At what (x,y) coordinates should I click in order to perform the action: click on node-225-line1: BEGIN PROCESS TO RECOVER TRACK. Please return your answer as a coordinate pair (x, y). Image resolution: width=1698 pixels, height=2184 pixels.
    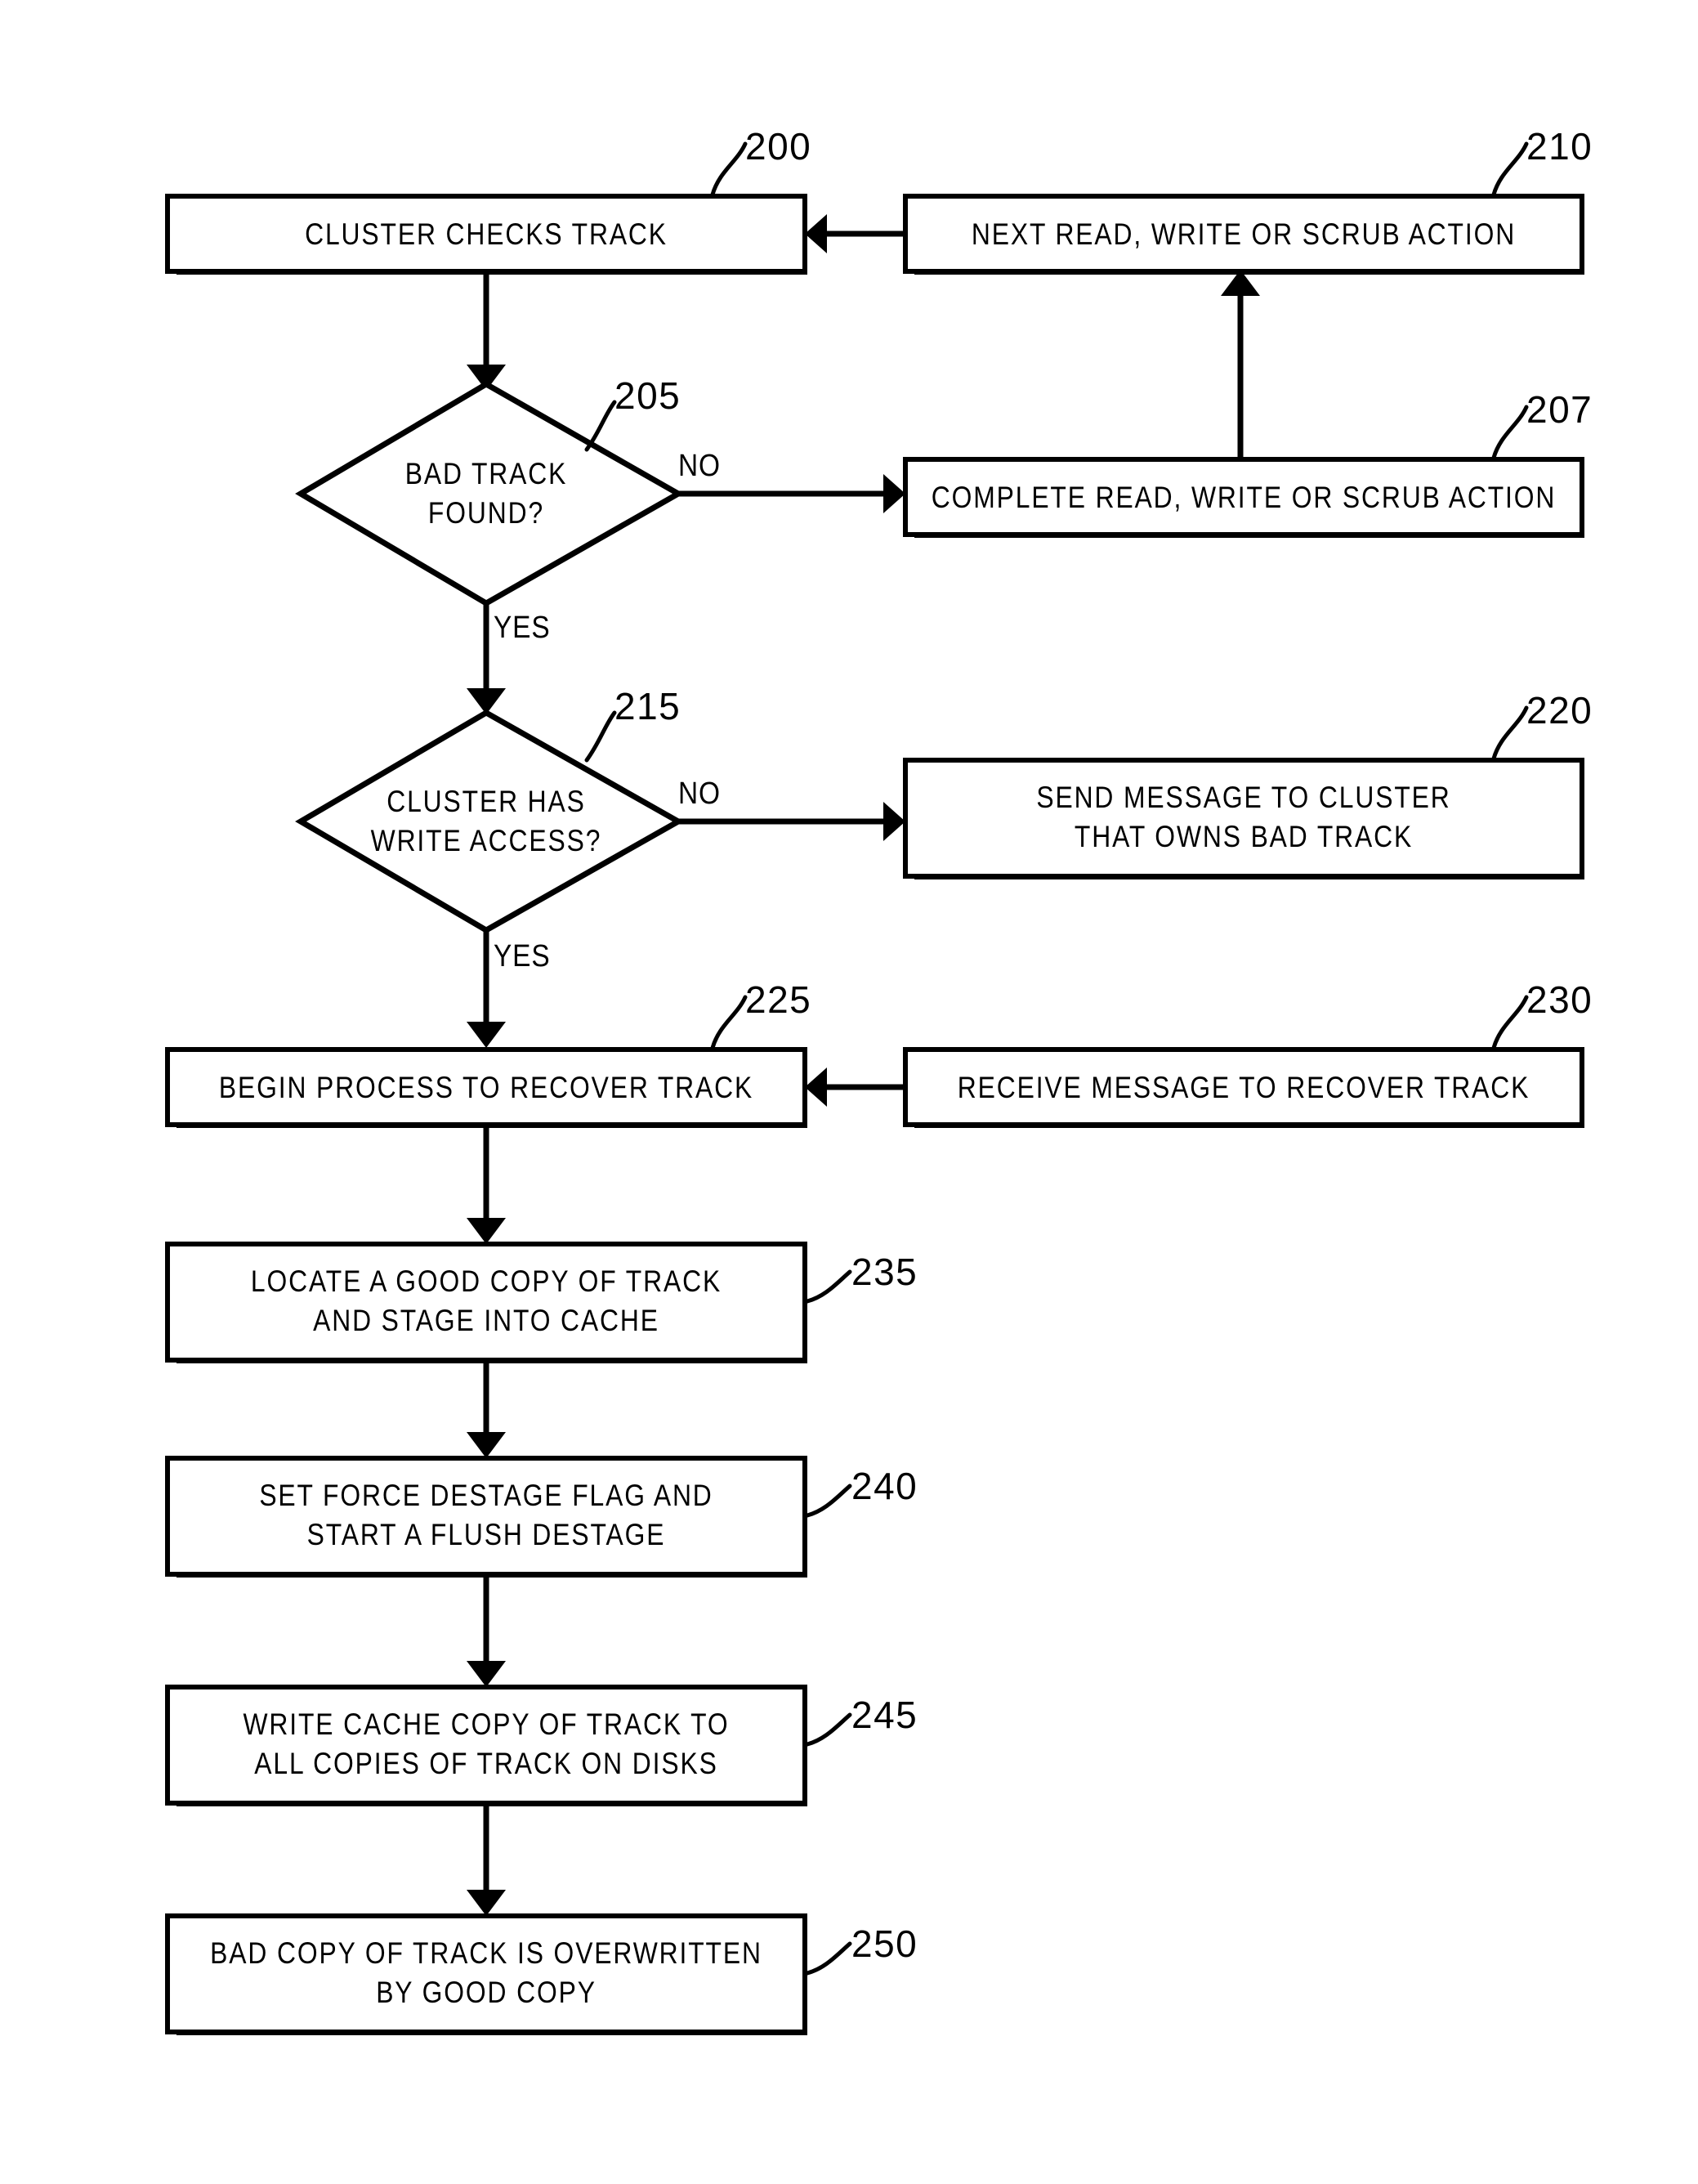
    Looking at the image, I should click on (486, 1088).